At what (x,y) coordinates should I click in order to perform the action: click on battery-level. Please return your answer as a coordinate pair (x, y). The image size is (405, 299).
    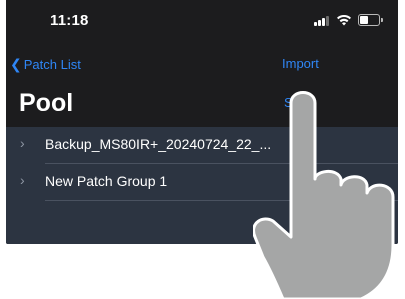
    Looking at the image, I should click on (364, 20).